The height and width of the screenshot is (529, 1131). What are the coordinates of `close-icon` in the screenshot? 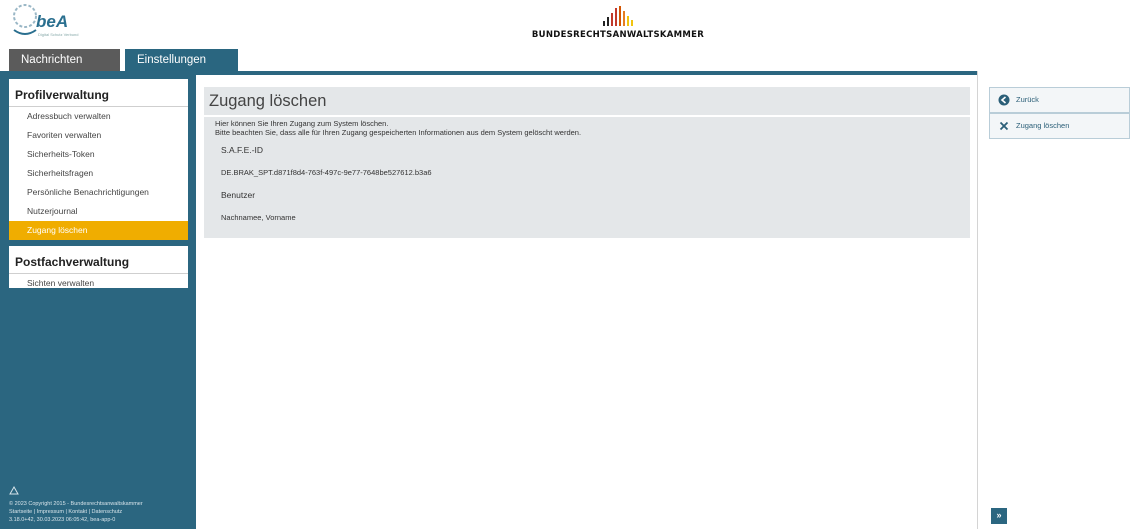 It's located at (1004, 126).